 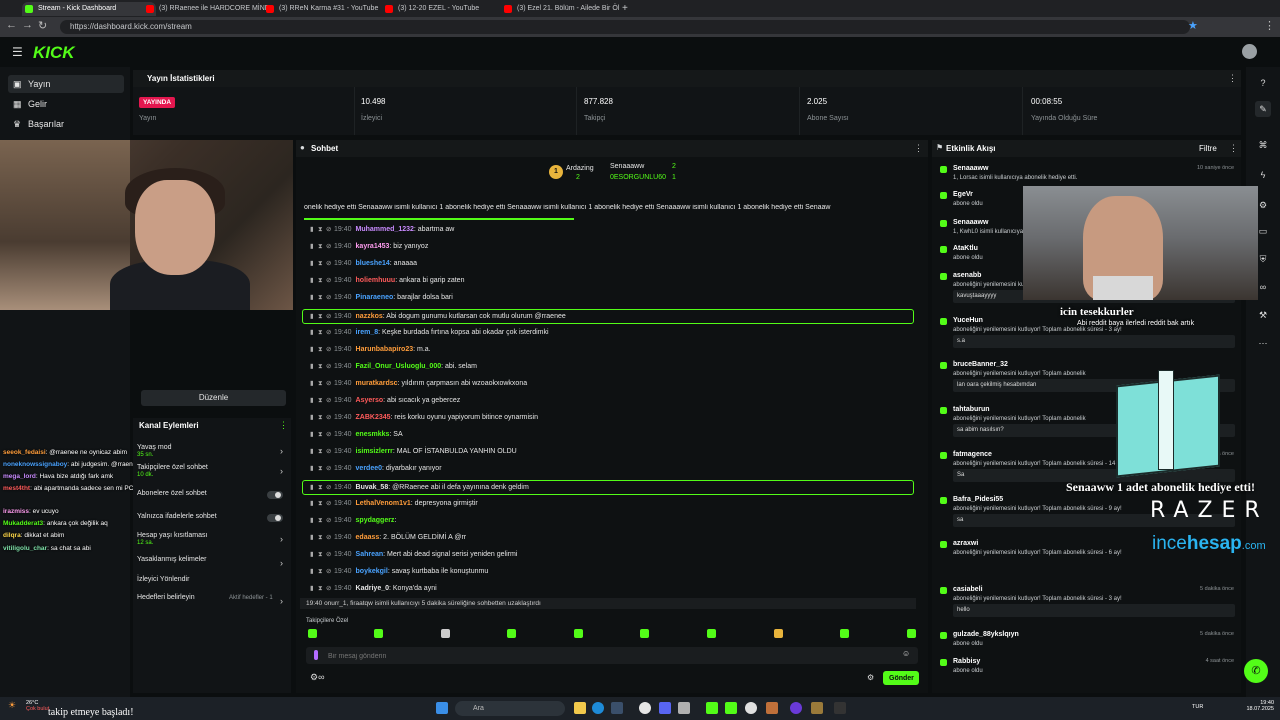 I want to click on kick-studio-icon, so click(x=731, y=708).